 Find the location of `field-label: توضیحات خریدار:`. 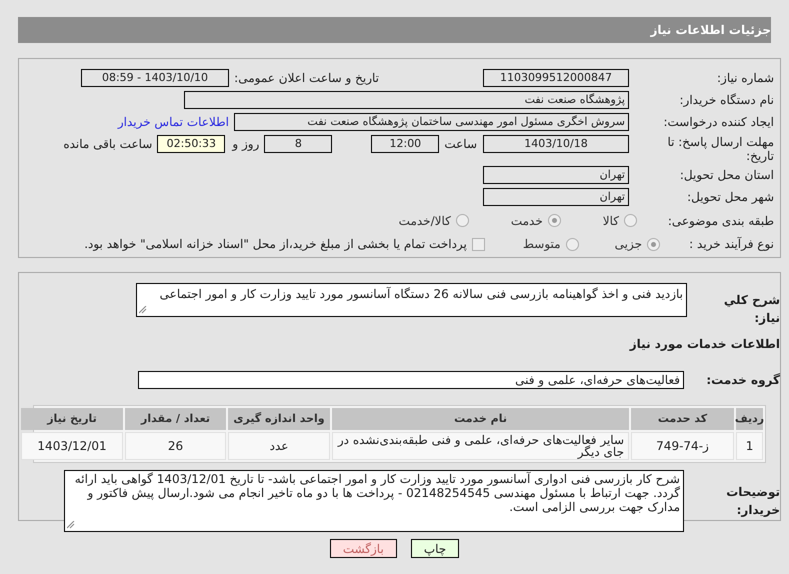

field-label: توضیحات خریدار: is located at coordinates (752, 501).